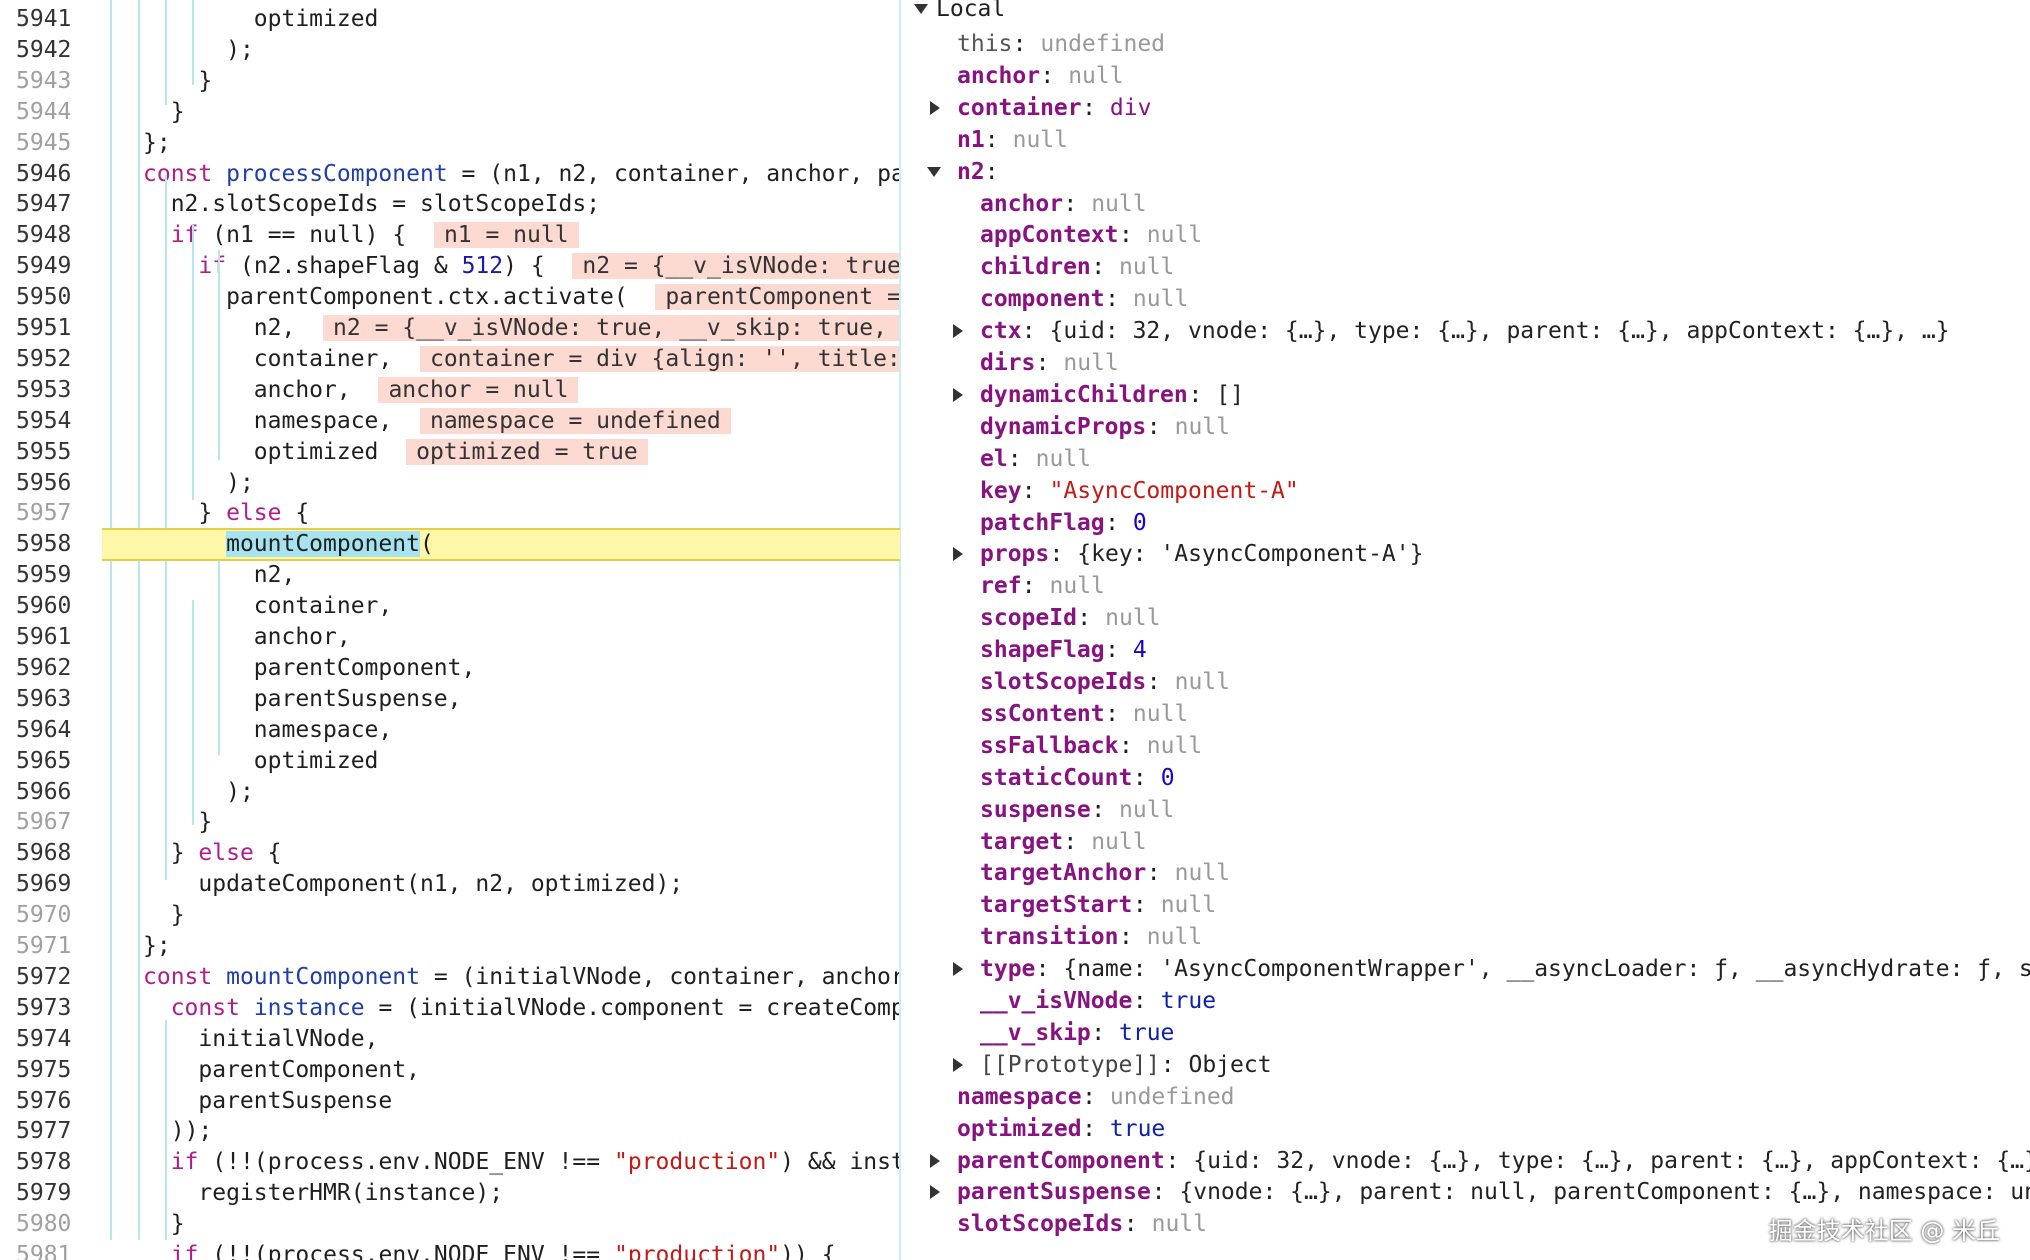 The height and width of the screenshot is (1260, 2030). I want to click on line-number: 5963, so click(44, 699).